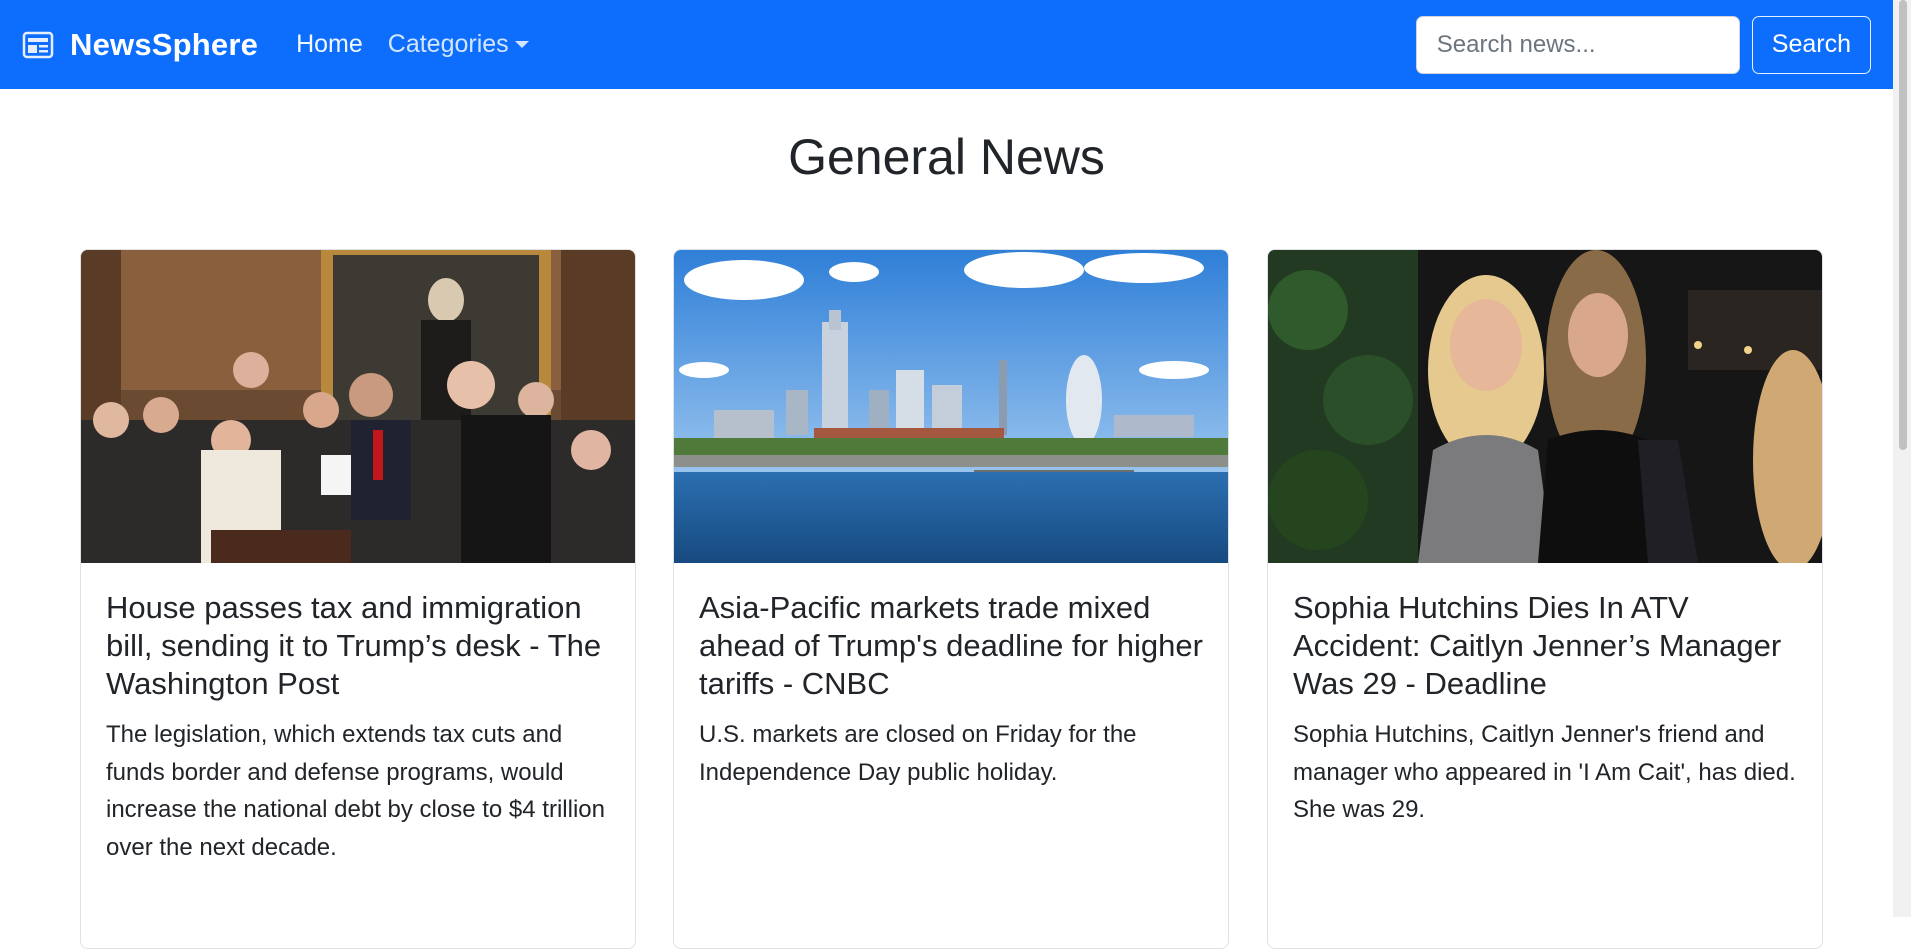 This screenshot has height=949, width=1911. What do you see at coordinates (164, 44) in the screenshot?
I see `brand-name: NewsSphere` at bounding box center [164, 44].